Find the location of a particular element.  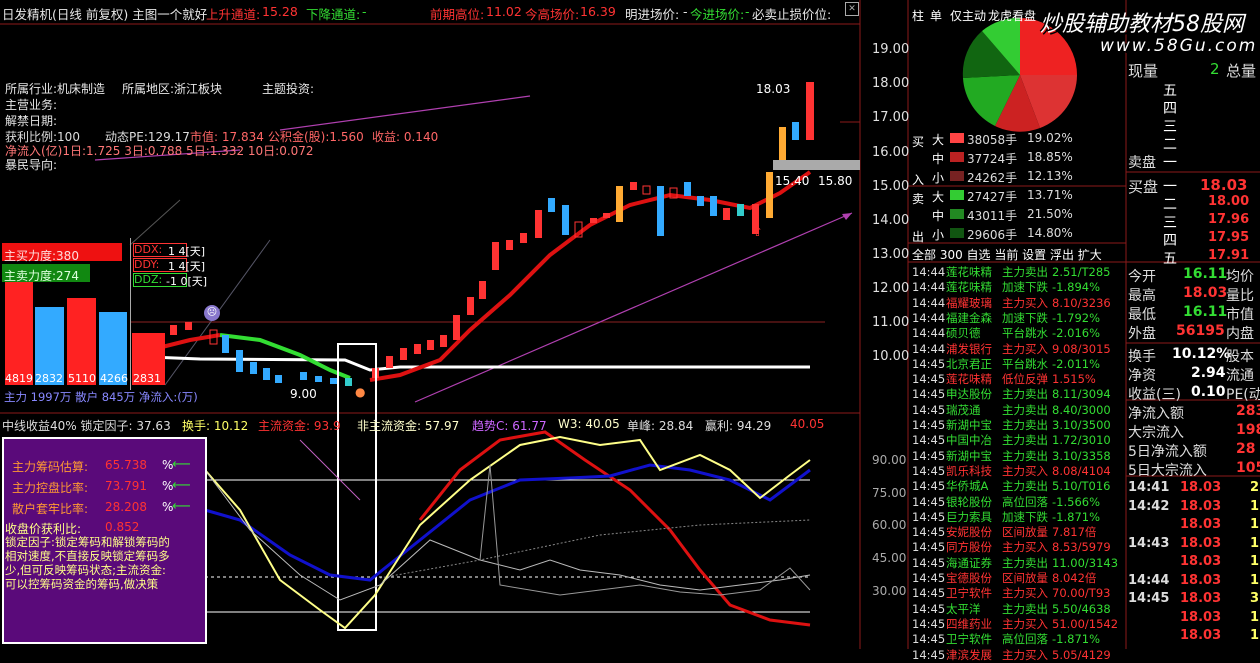

price-axis-tick: 14.00 is located at coordinates (891, 220).